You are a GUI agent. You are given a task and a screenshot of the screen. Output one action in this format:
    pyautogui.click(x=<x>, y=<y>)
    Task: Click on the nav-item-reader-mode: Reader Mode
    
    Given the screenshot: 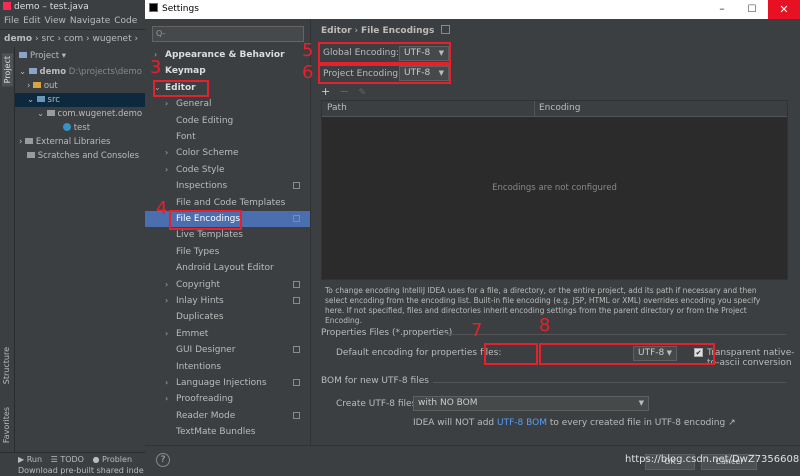 What is the action you would take?
    pyautogui.click(x=227, y=416)
    